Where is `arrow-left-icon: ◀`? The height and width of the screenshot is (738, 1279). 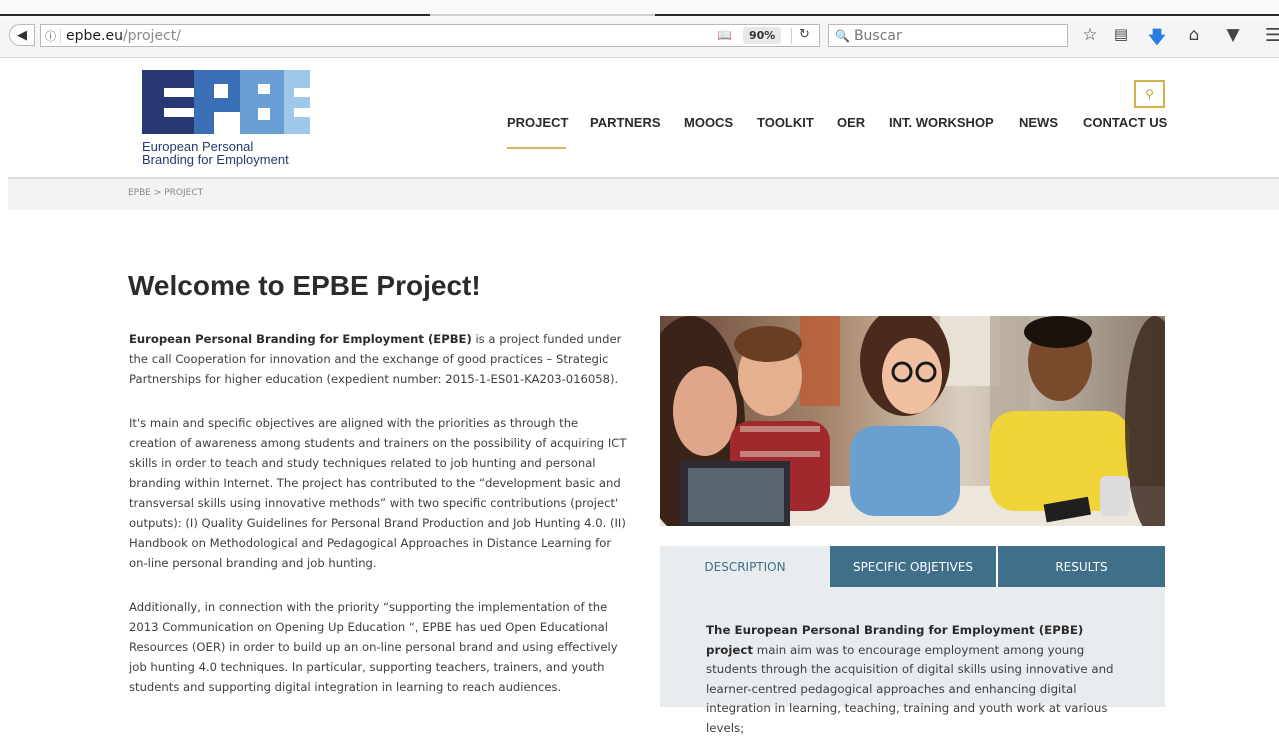 arrow-left-icon: ◀ is located at coordinates (22, 35).